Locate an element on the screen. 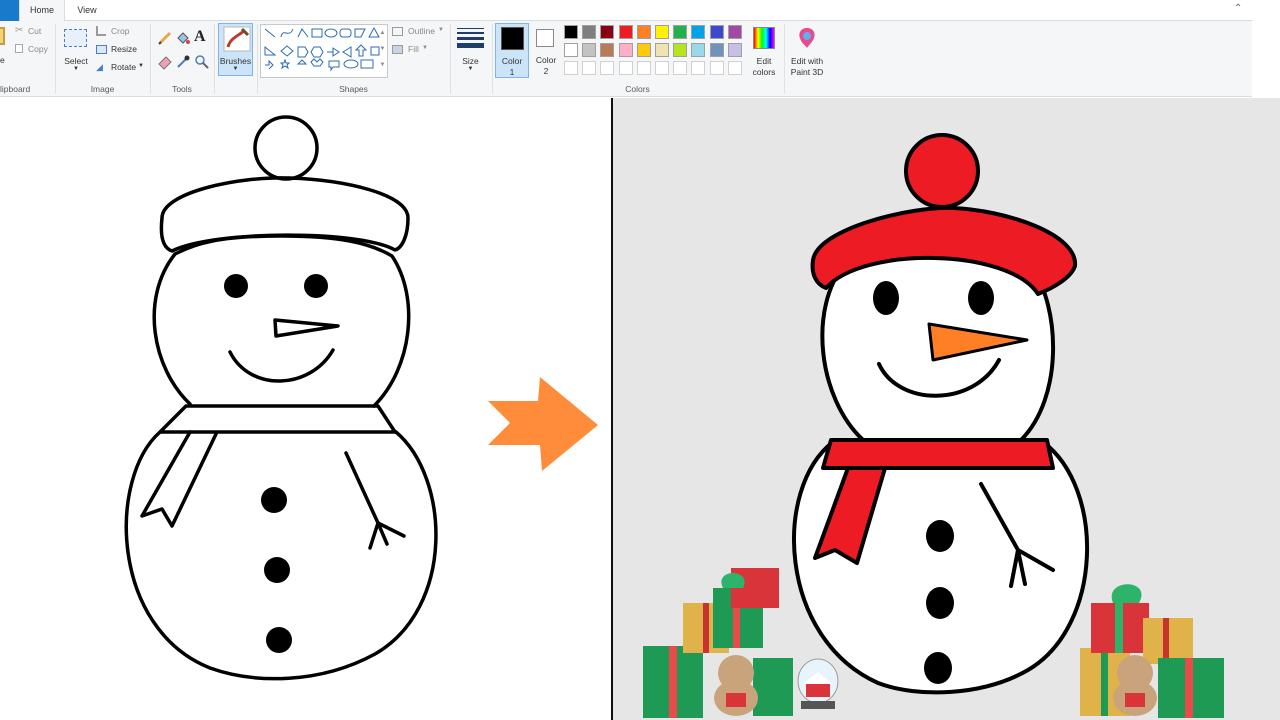  shapes-scroll: ▲ ▼ ▼ is located at coordinates (382, 51).